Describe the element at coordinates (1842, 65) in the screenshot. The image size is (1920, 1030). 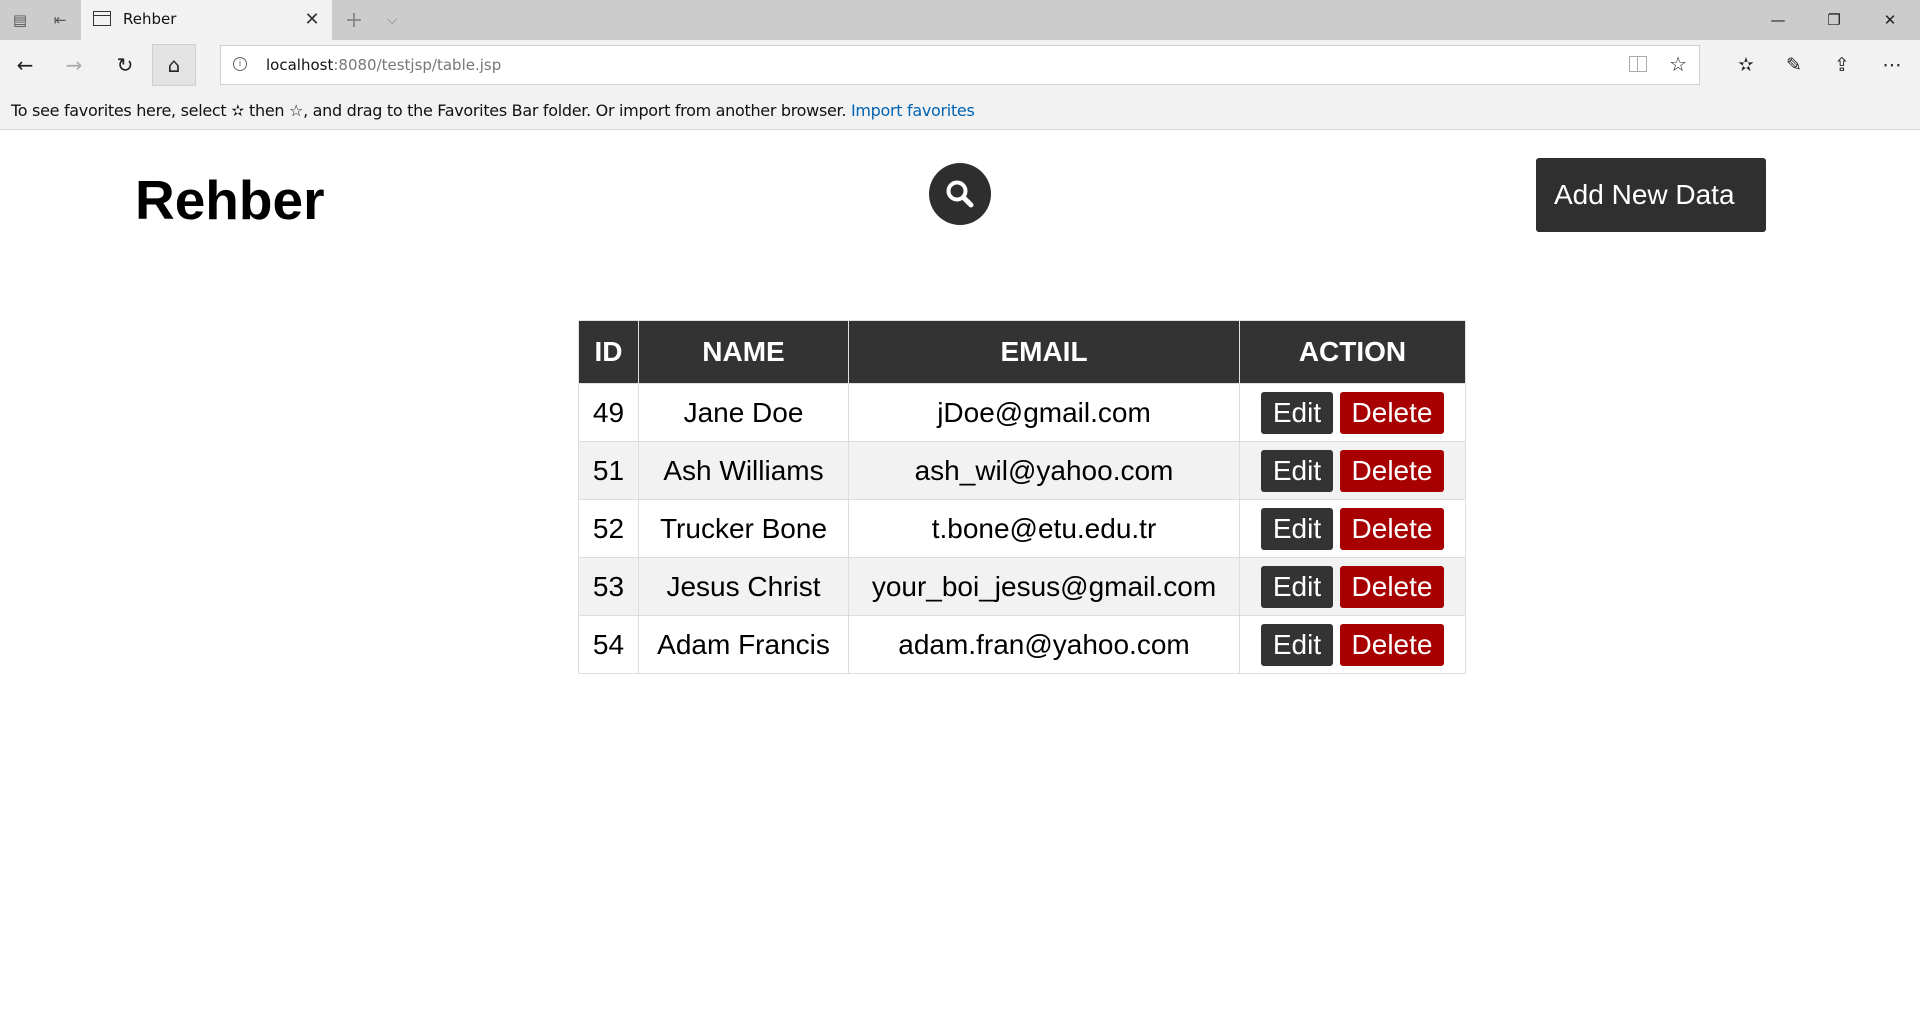
I see `share-icon: ⇪` at that location.